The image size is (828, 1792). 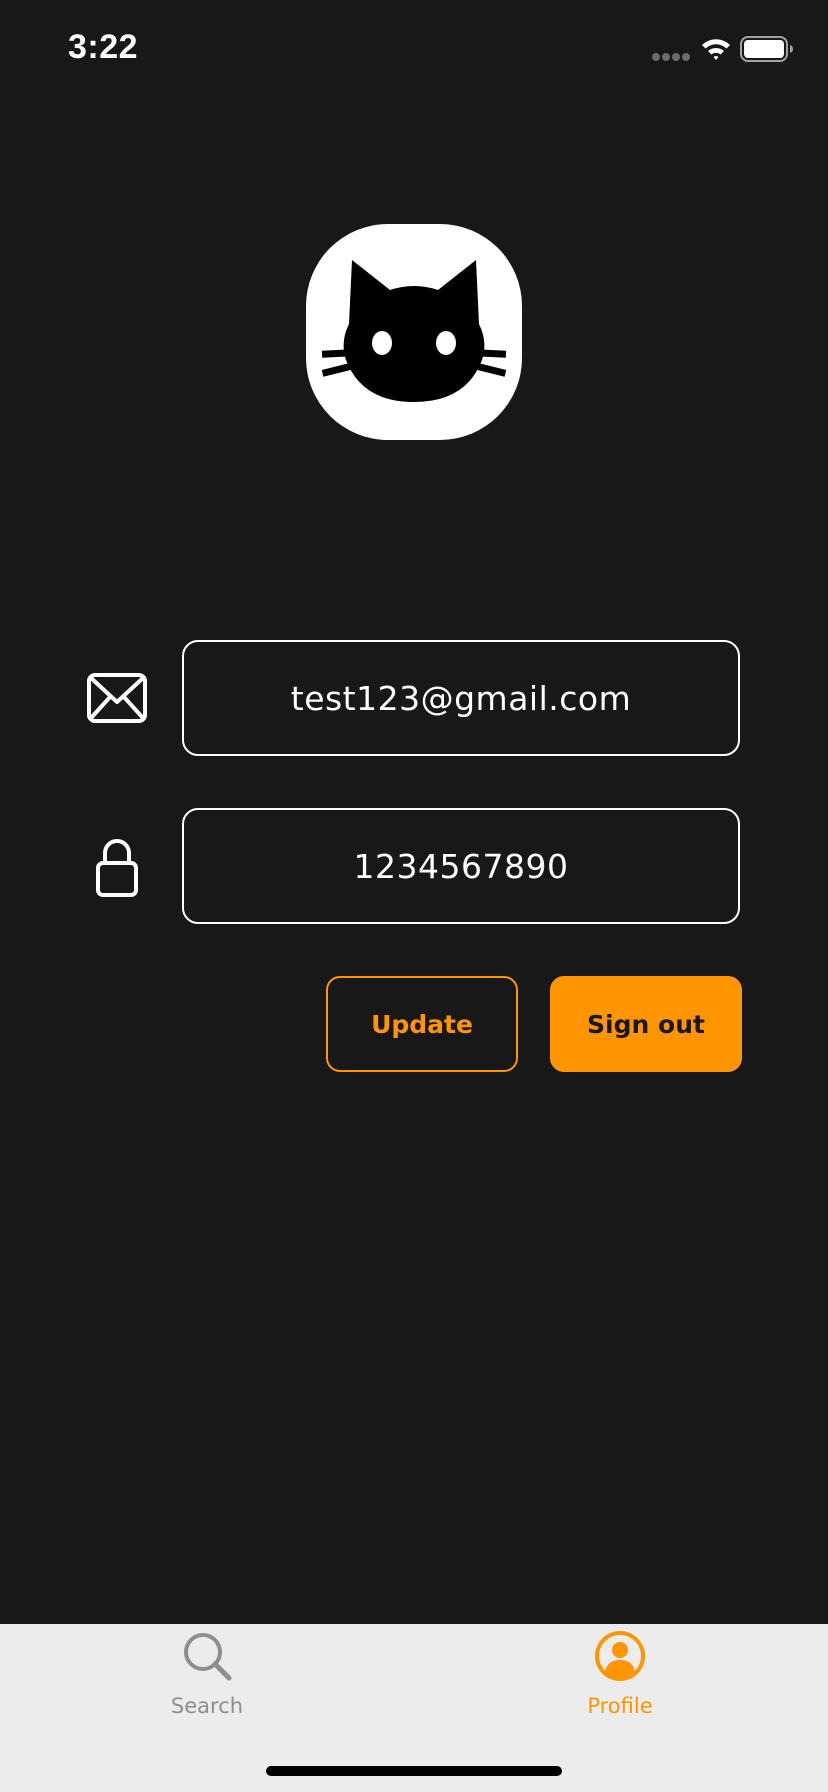 What do you see at coordinates (461, 866) in the screenshot?
I see `password-field: 1234567890` at bounding box center [461, 866].